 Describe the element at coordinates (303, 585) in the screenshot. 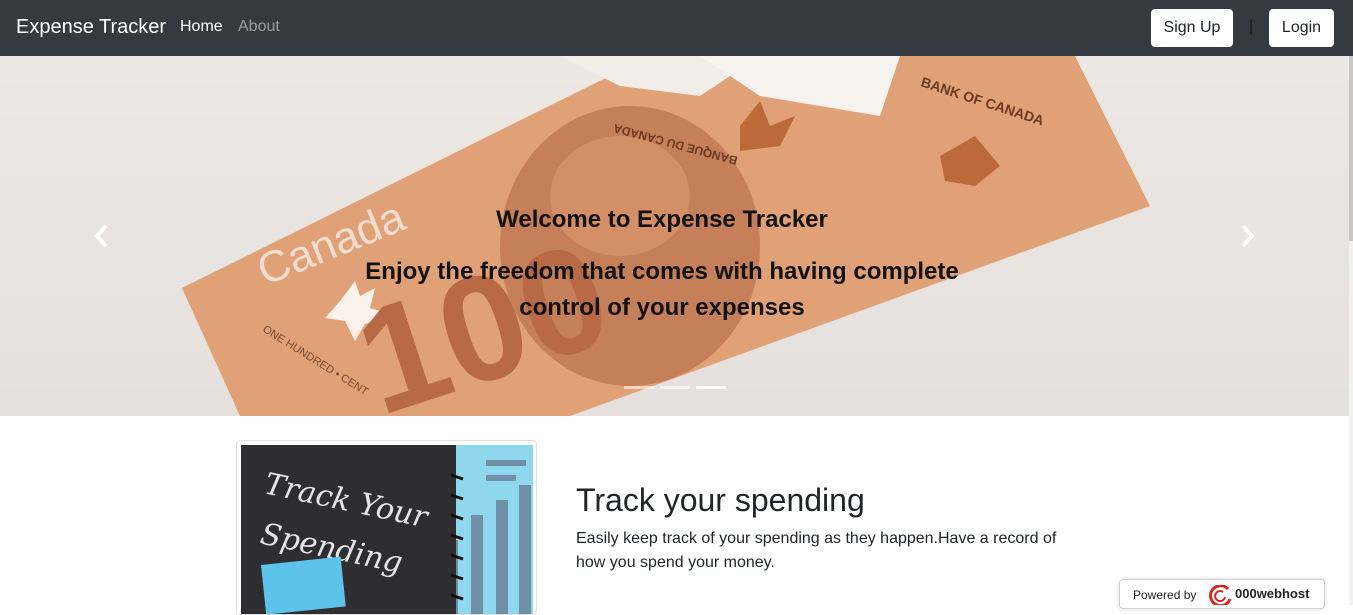

I see `sticky-note` at that location.